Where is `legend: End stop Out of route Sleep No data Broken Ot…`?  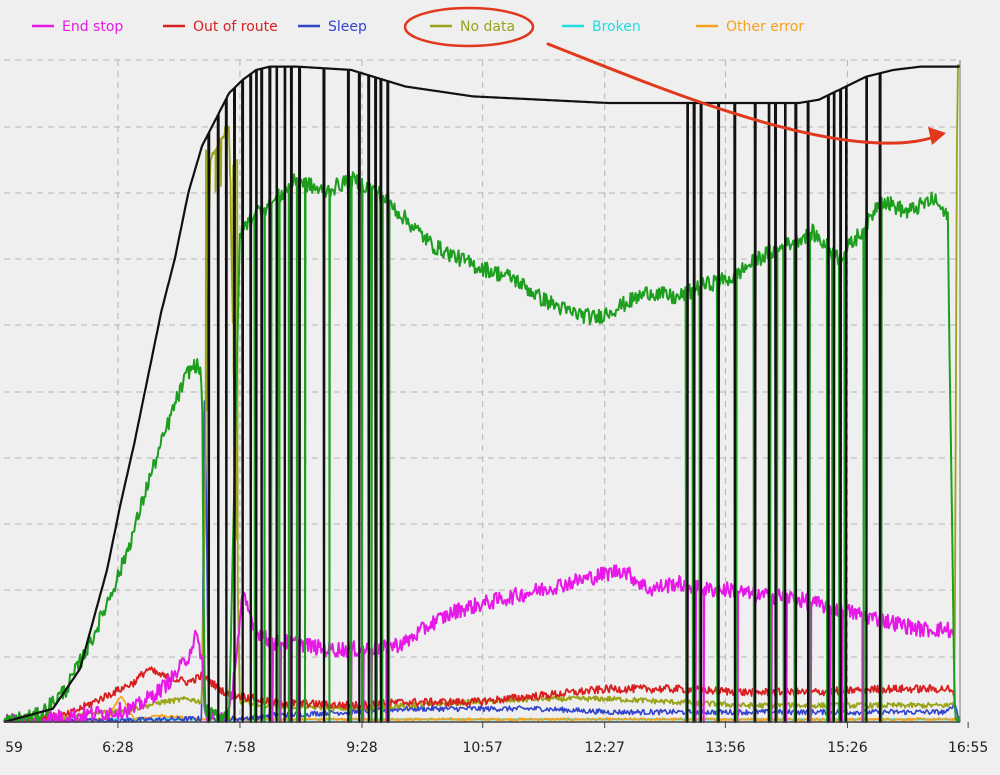 legend: End stop Out of route Sleep No data Broken Ot… is located at coordinates (418, 27).